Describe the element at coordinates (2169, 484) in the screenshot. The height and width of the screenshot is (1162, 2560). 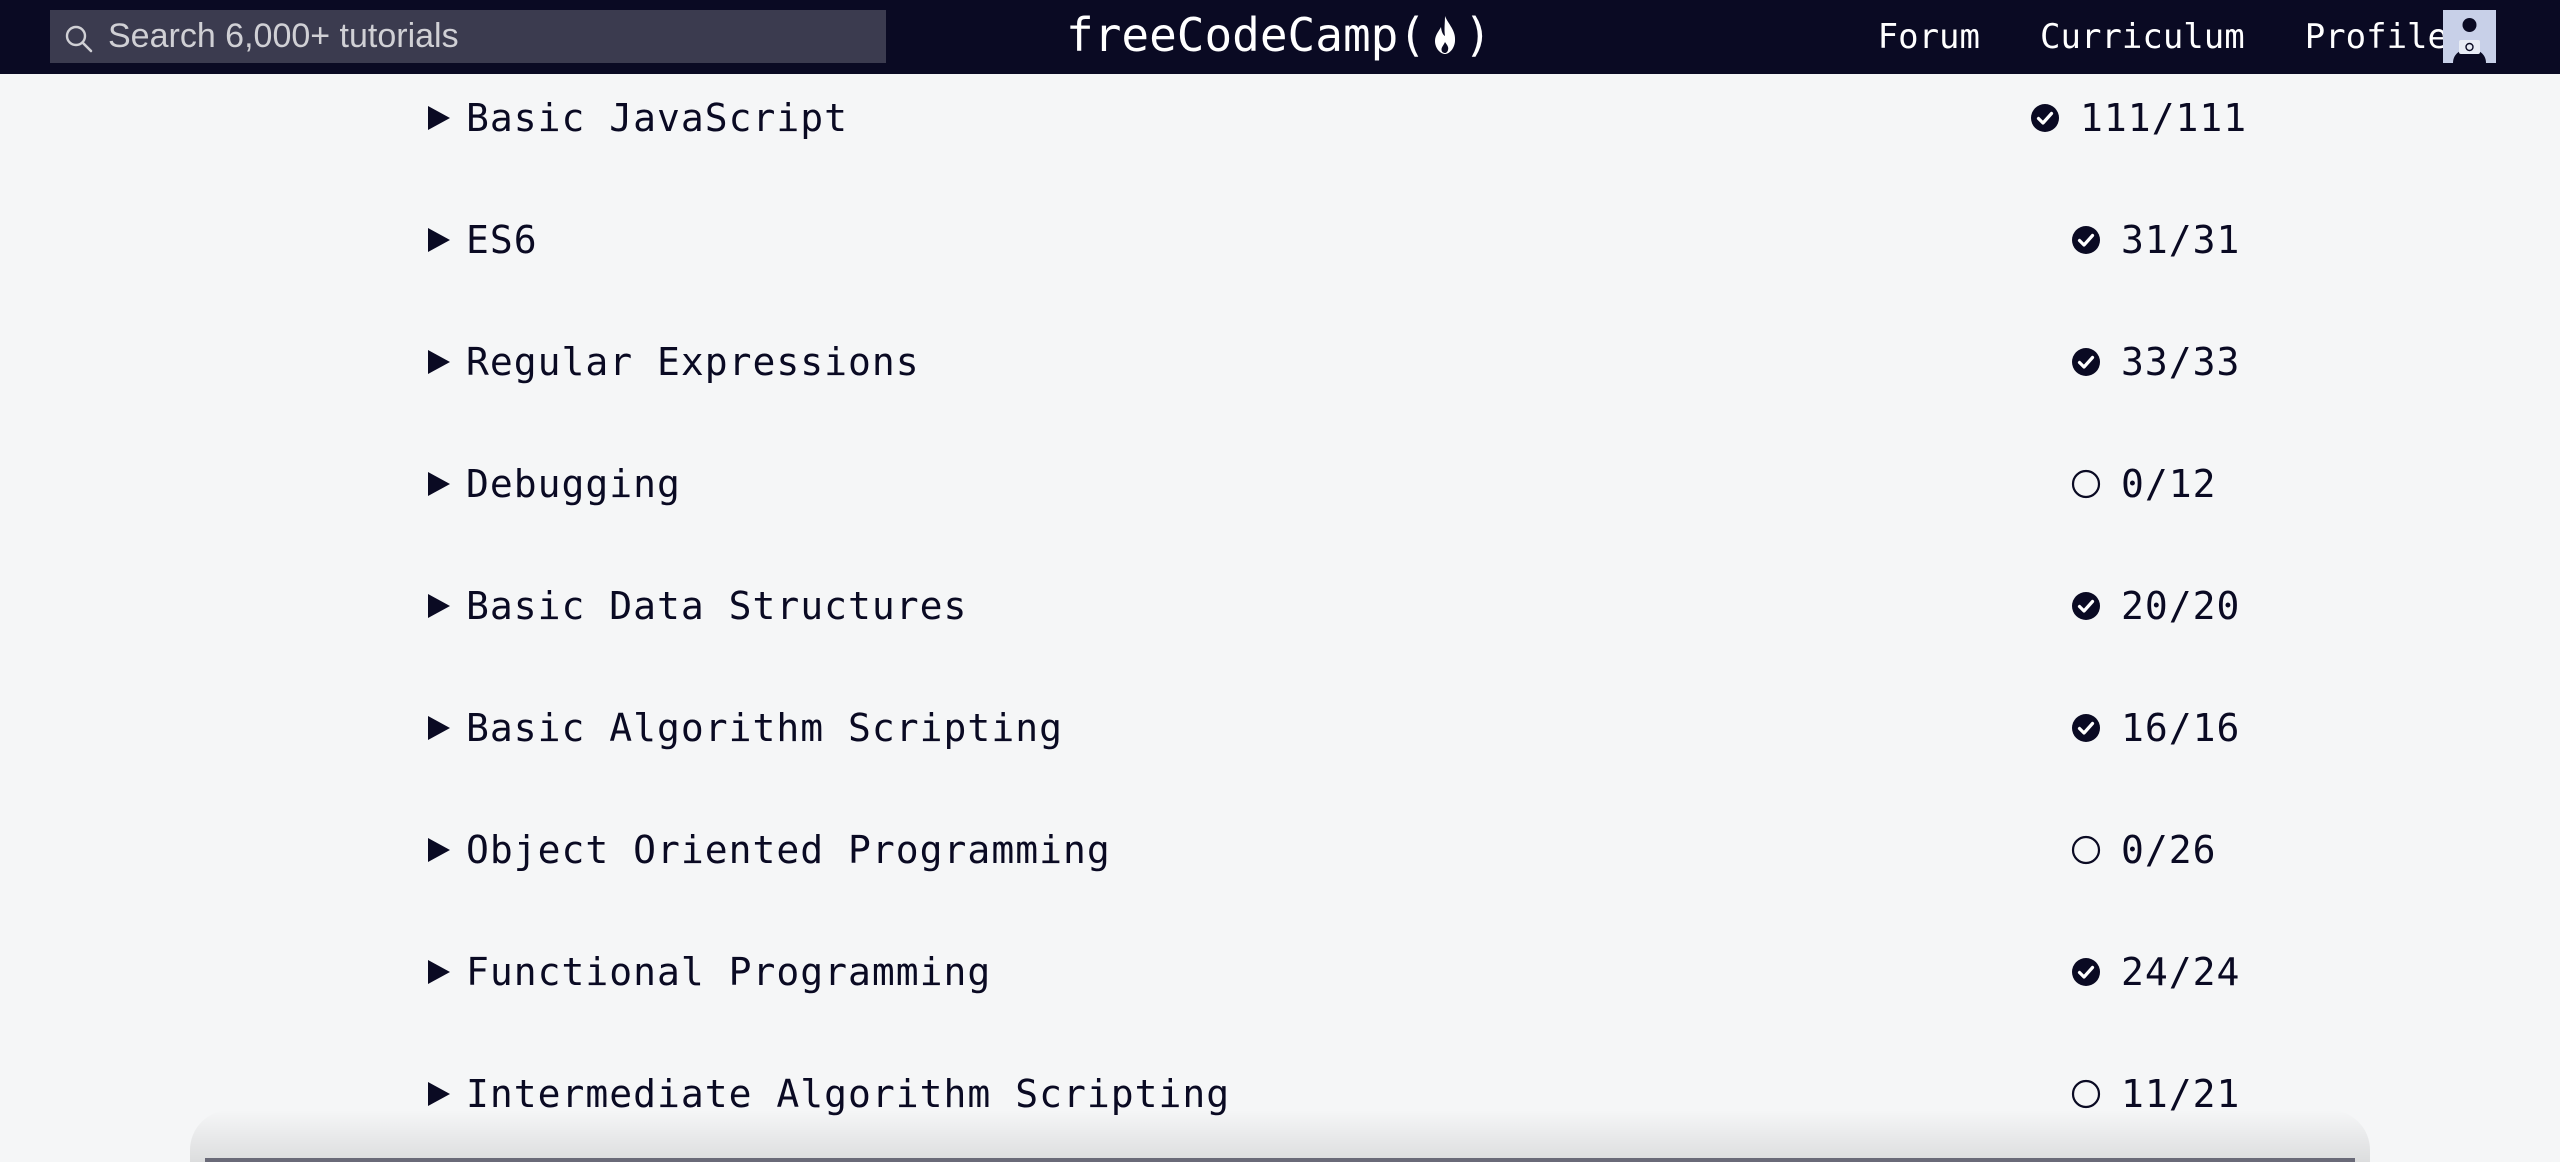
I see `section-count: 0/12` at that location.